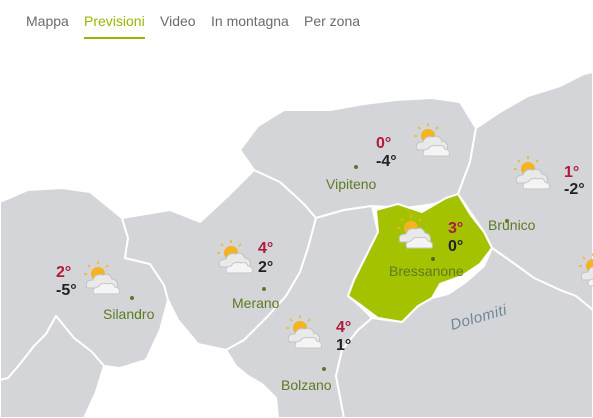 This screenshot has height=418, width=593. Describe the element at coordinates (343, 345) in the screenshot. I see `station-bolzano-min: 1°` at that location.